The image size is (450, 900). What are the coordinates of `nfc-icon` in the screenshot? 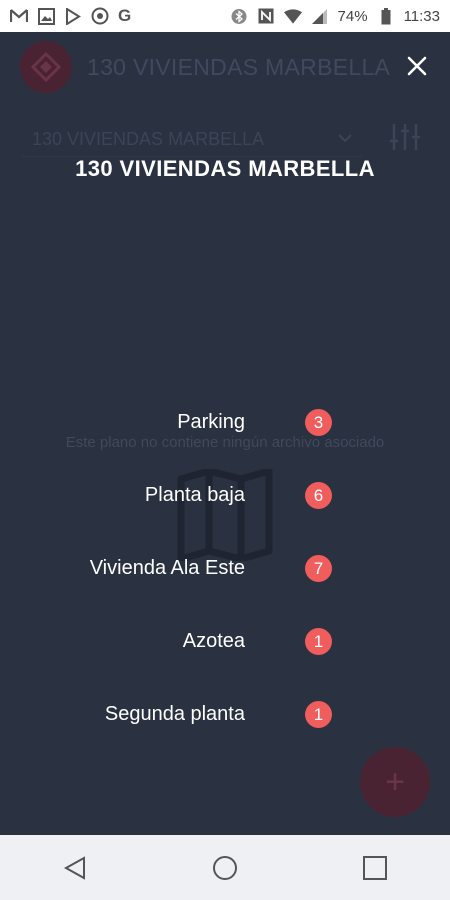 It's located at (266, 16).